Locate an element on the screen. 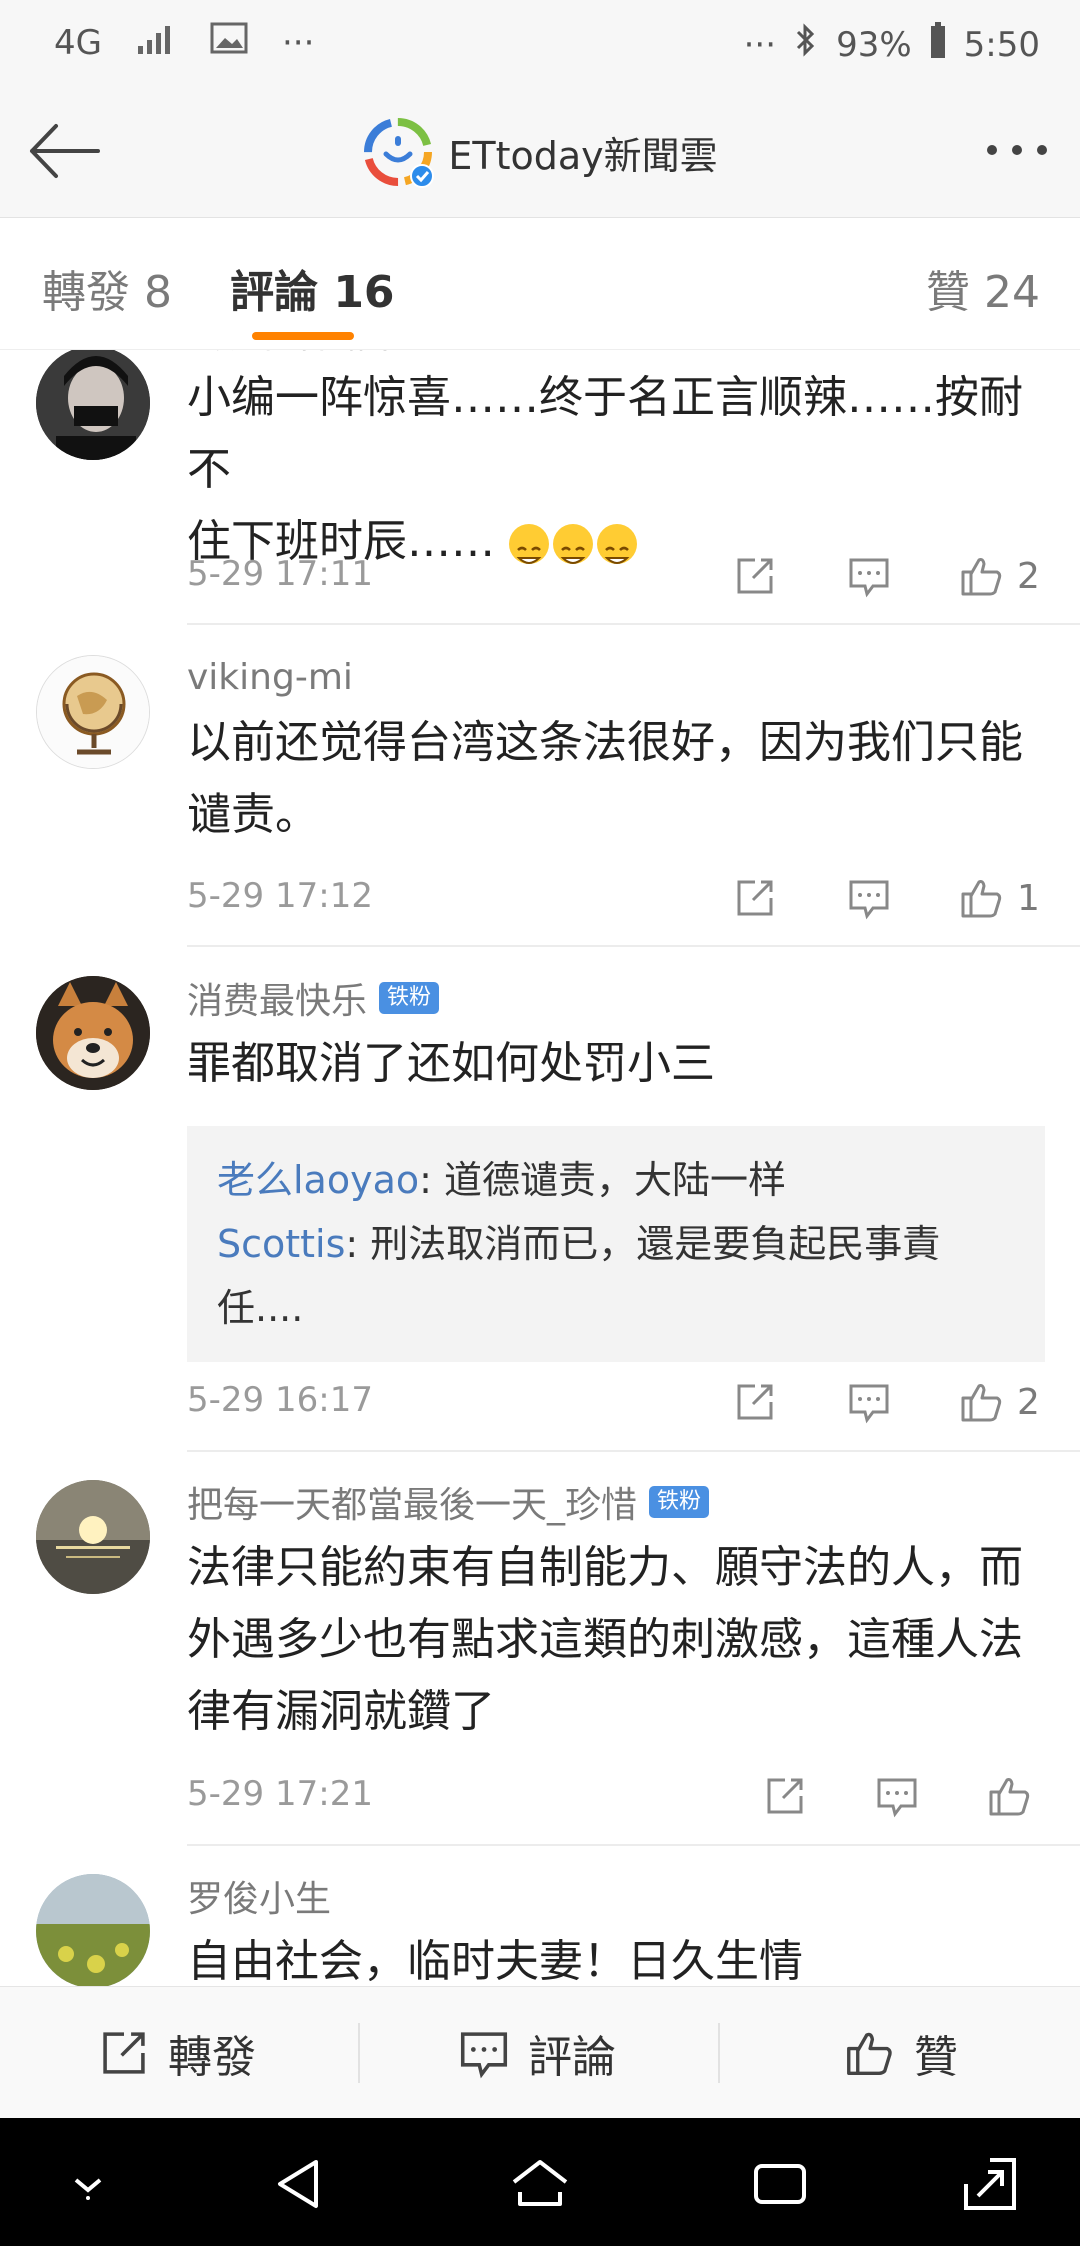  comment-meta: 5-29 16:17 2 is located at coordinates (620, 1402).